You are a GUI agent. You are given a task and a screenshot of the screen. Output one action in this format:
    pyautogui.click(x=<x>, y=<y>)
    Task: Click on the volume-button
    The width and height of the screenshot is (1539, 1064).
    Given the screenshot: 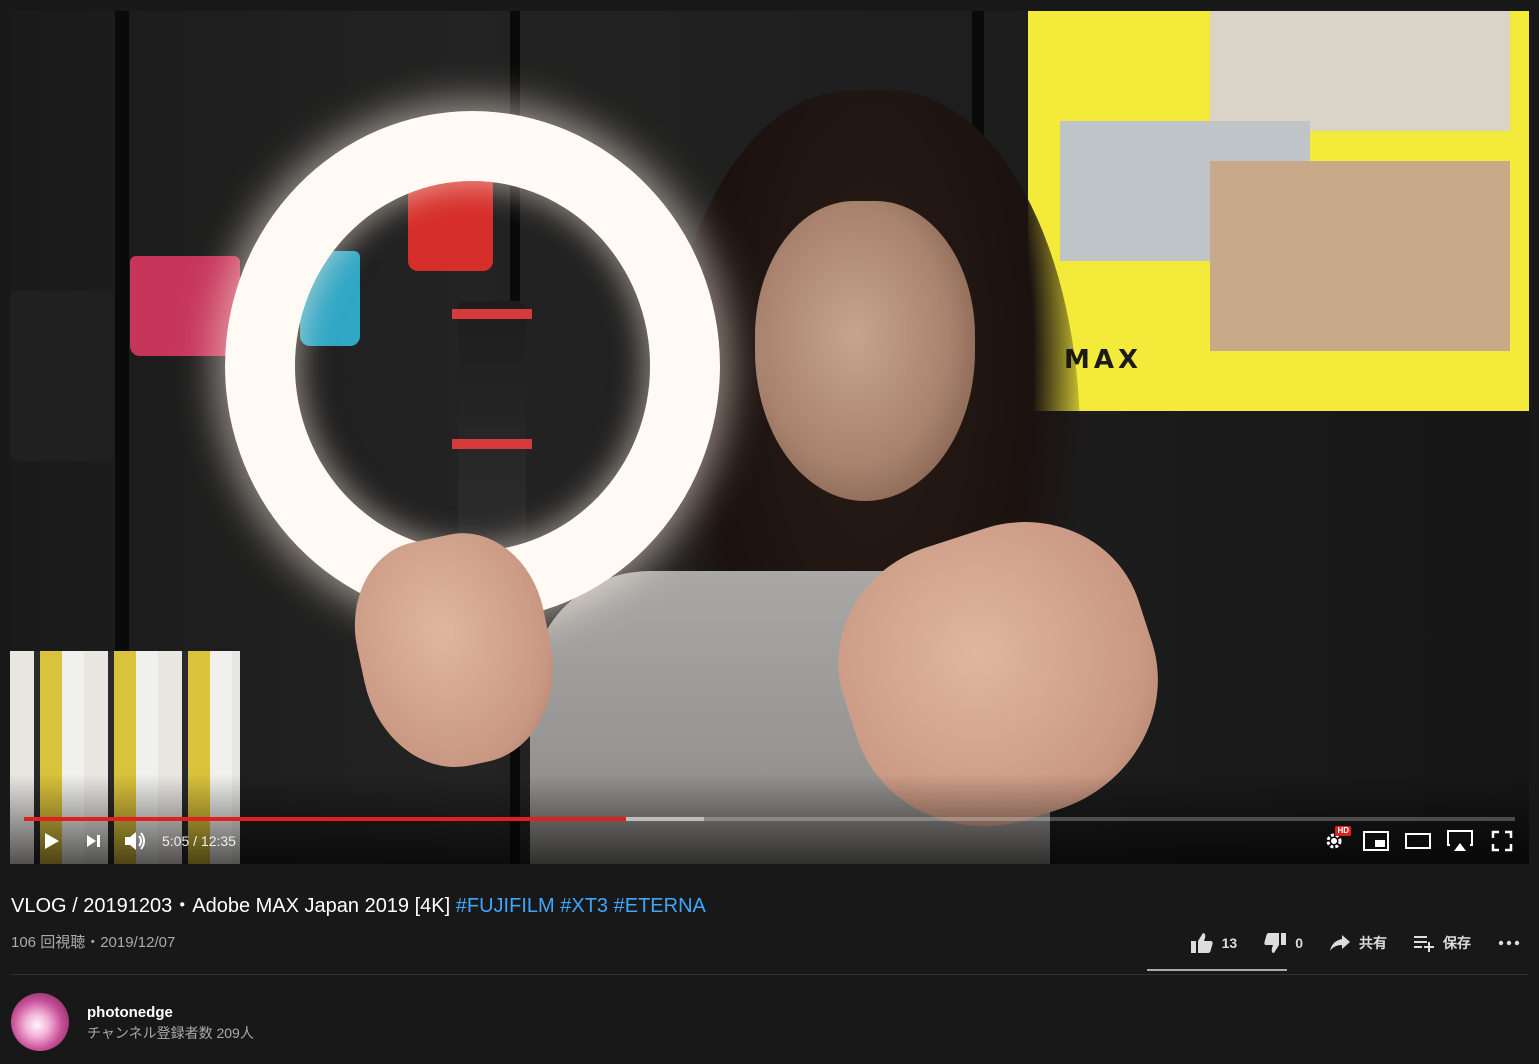 What is the action you would take?
    pyautogui.click(x=135, y=841)
    